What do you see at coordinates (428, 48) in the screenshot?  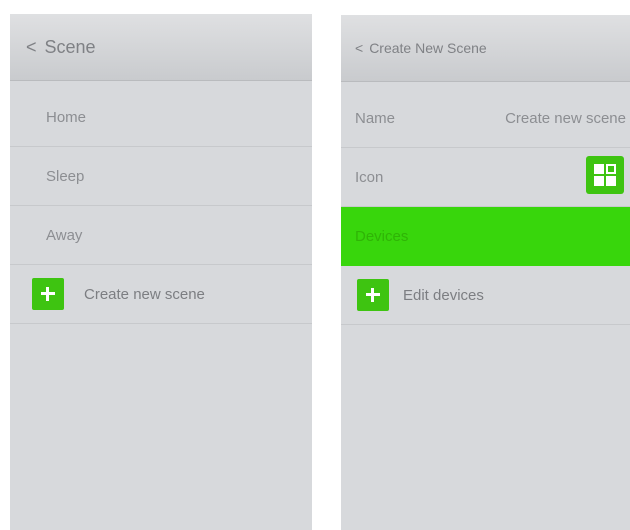 I see `back-label: Create New Scene` at bounding box center [428, 48].